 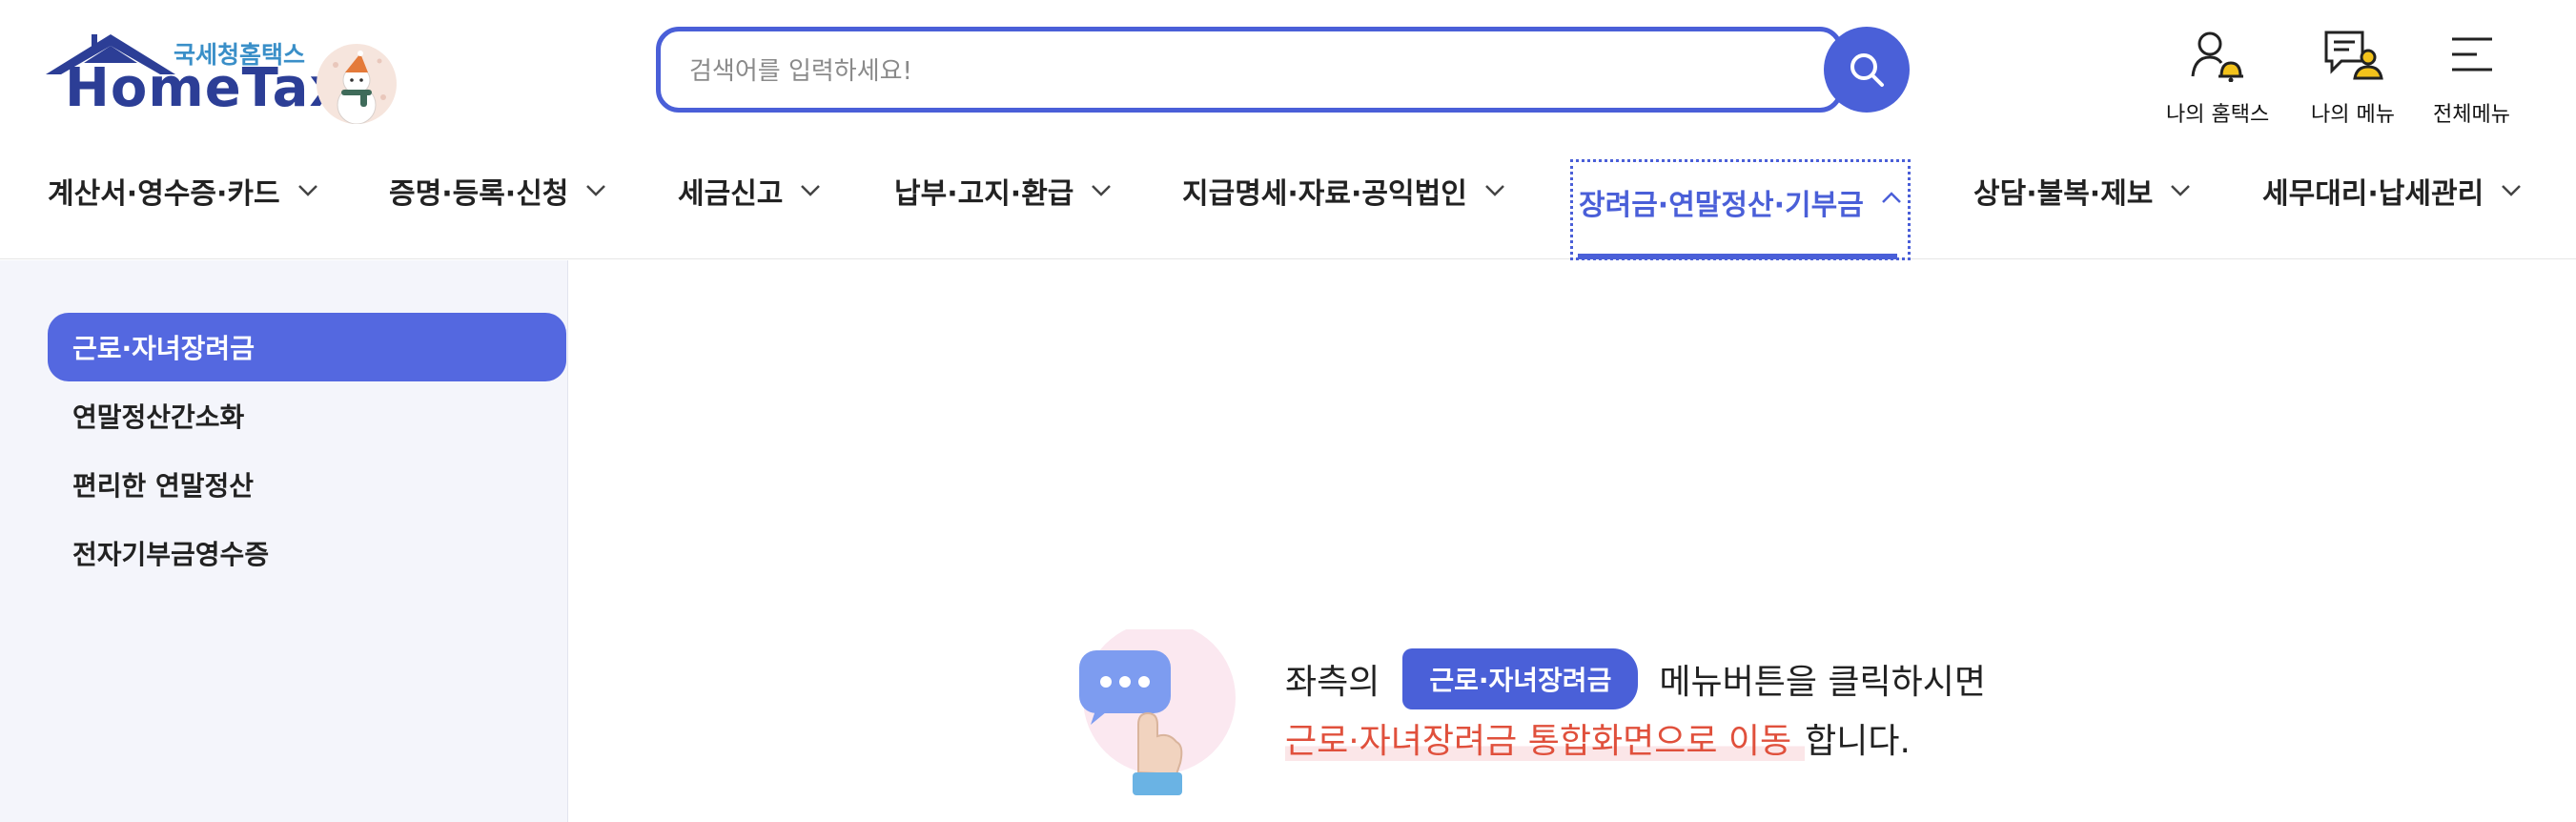 I want to click on hometax-logo: 국세청홈택스 HomeTax, so click(x=222, y=76).